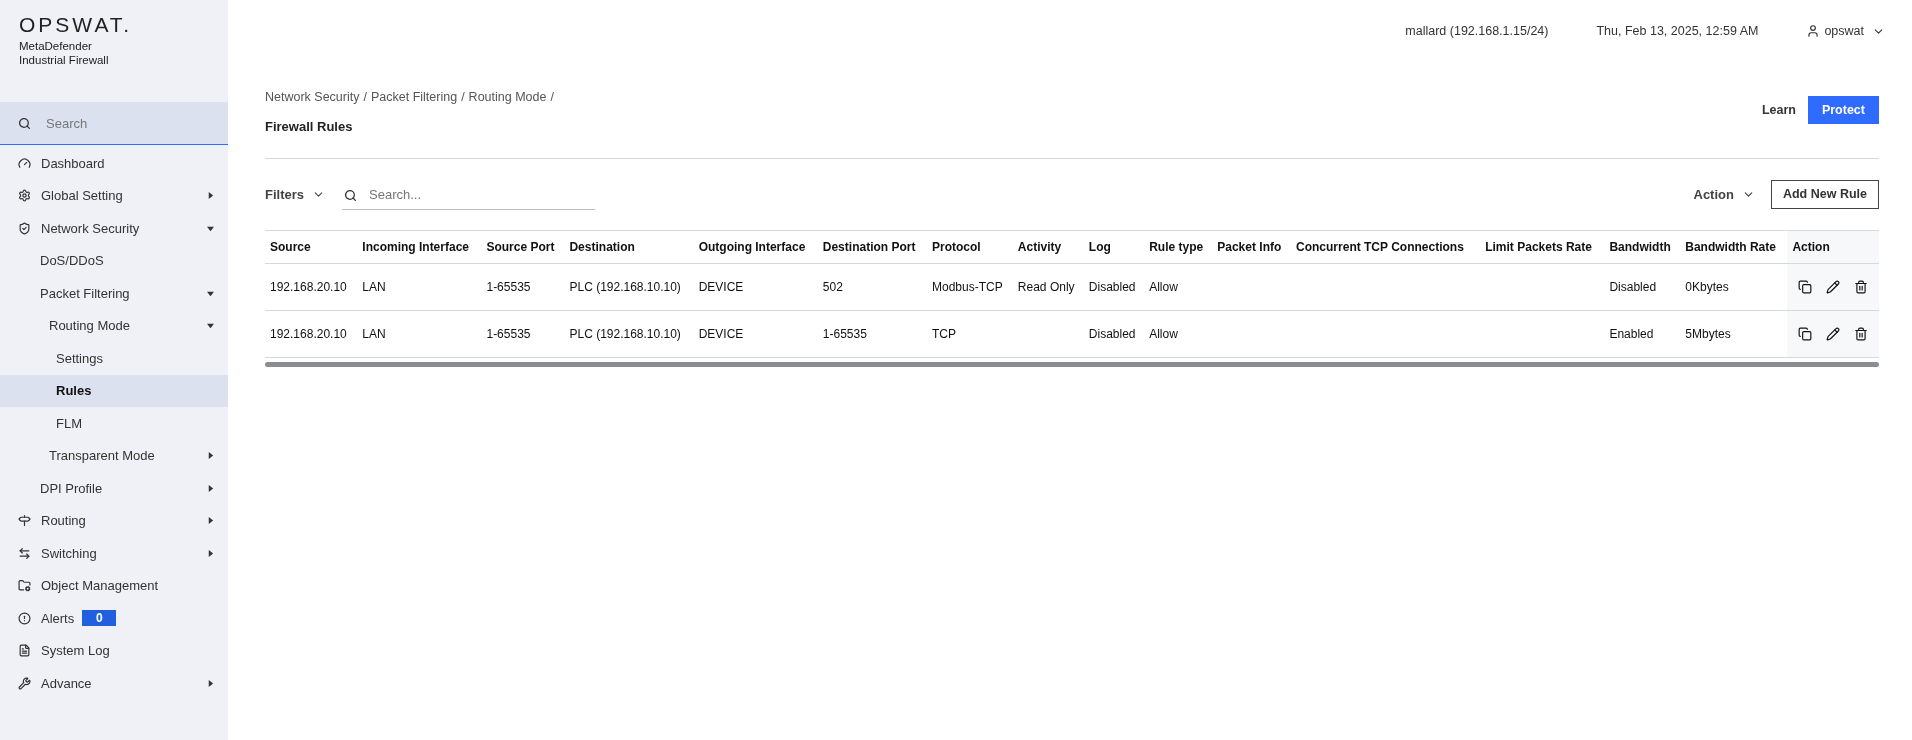 The width and height of the screenshot is (1912, 740). What do you see at coordinates (1734, 247) in the screenshot?
I see `column-header: Bandwidth Rate` at bounding box center [1734, 247].